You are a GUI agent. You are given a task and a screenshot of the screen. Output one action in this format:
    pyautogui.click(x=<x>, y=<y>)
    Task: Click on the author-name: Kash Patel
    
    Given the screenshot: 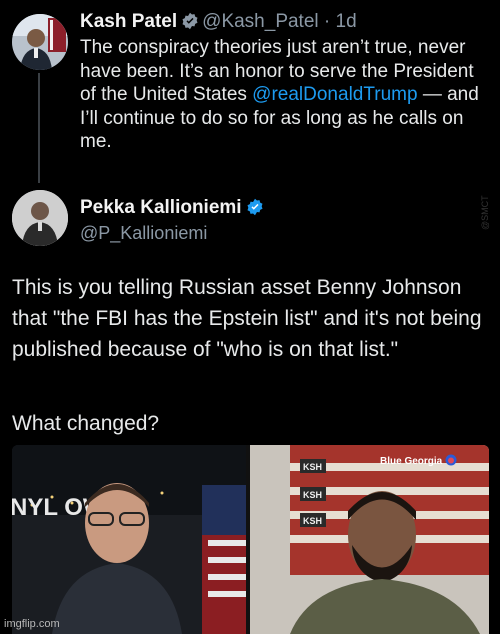 What is the action you would take?
    pyautogui.click(x=128, y=21)
    